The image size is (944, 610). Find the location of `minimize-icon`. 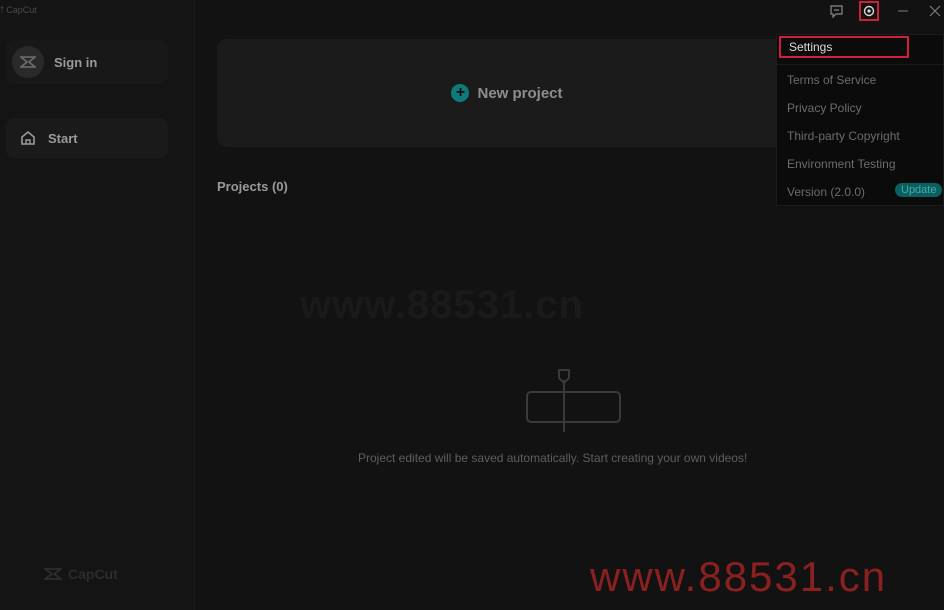

minimize-icon is located at coordinates (903, 11).